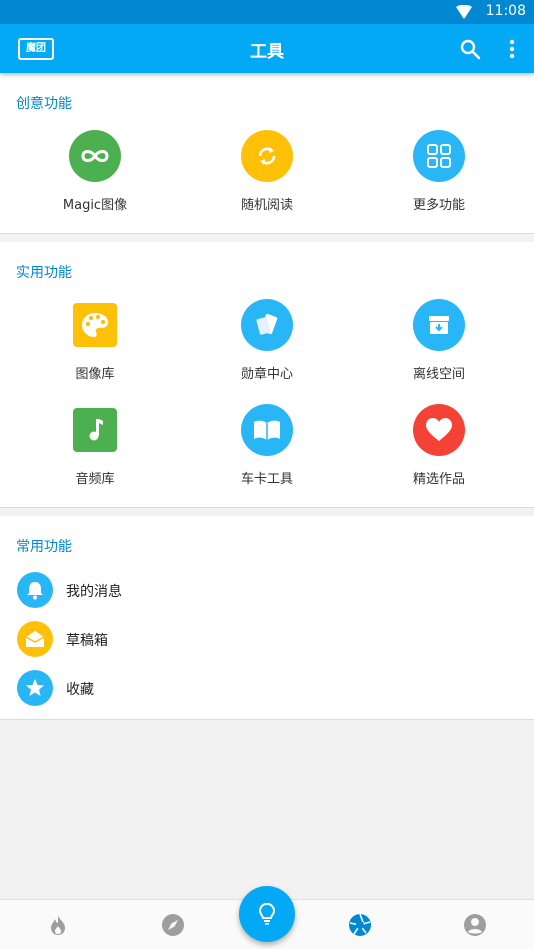 The image size is (534, 949). I want to click on grid-item-more-functions: 更多功能, so click(439, 171).